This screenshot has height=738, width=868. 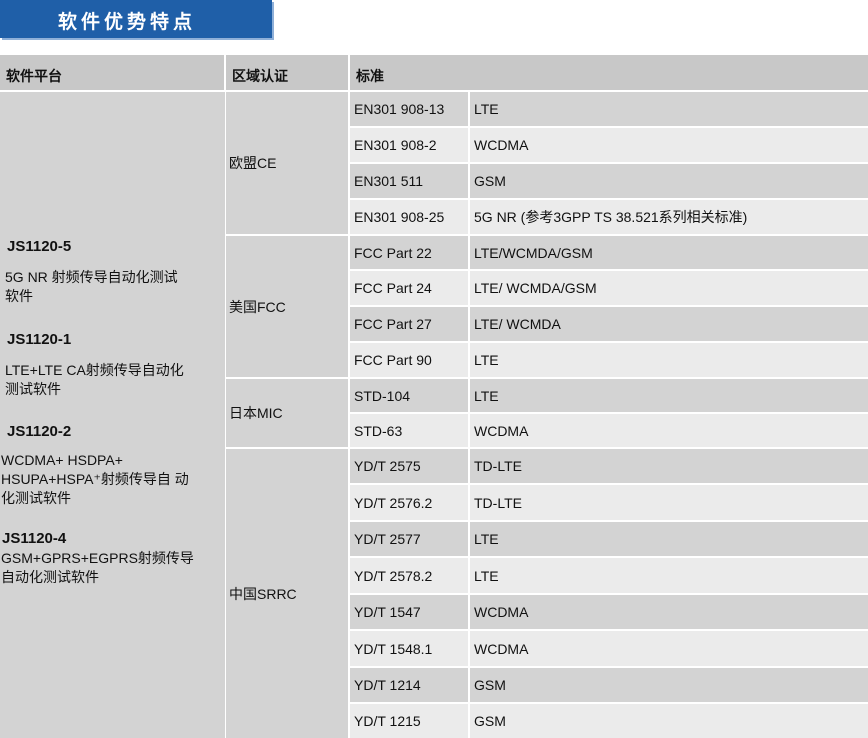 I want to click on standard-code: YD/T 2575, so click(x=409, y=466).